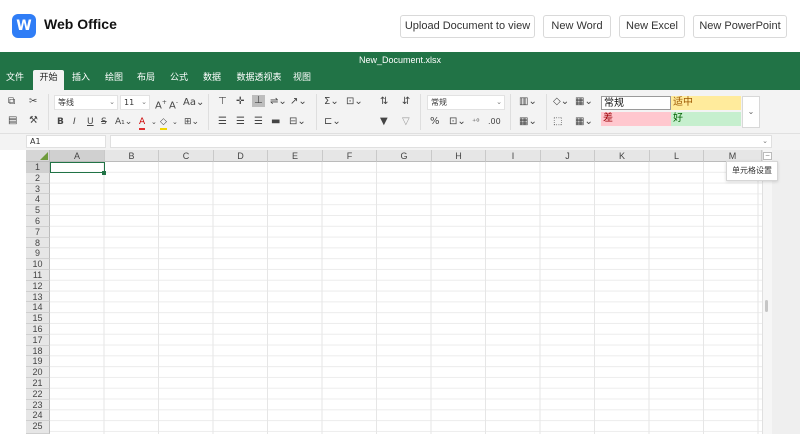 The width and height of the screenshot is (800, 434). Describe the element at coordinates (193, 103) in the screenshot. I see `change-case-icon: Aa⌄` at that location.